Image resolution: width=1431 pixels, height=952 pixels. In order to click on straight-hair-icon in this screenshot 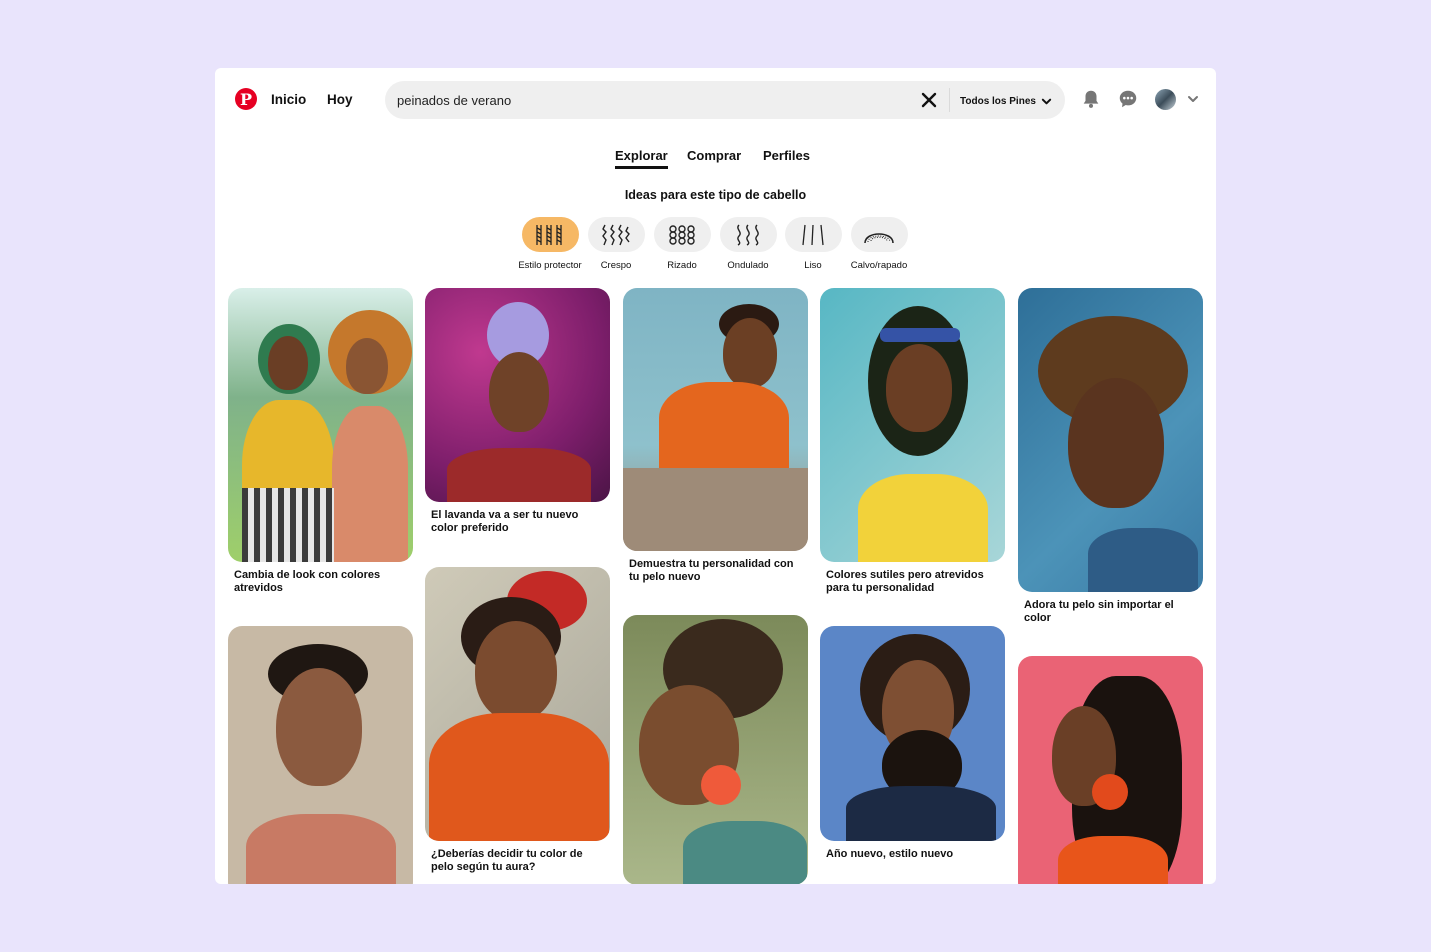, I will do `click(813, 234)`.